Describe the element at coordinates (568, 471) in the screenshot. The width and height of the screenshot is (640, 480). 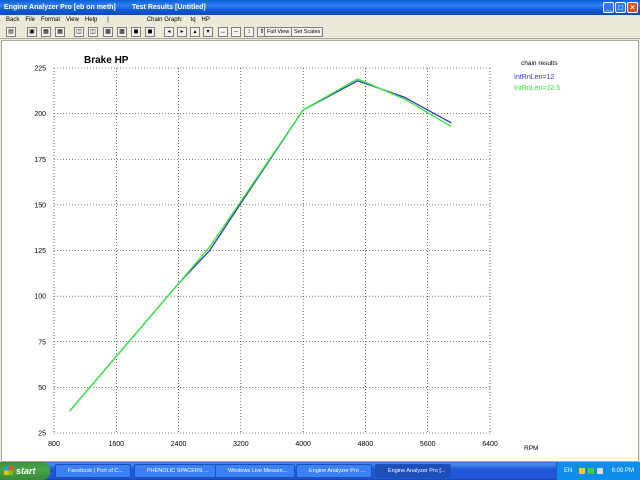
I see `language-indicator: EN` at that location.